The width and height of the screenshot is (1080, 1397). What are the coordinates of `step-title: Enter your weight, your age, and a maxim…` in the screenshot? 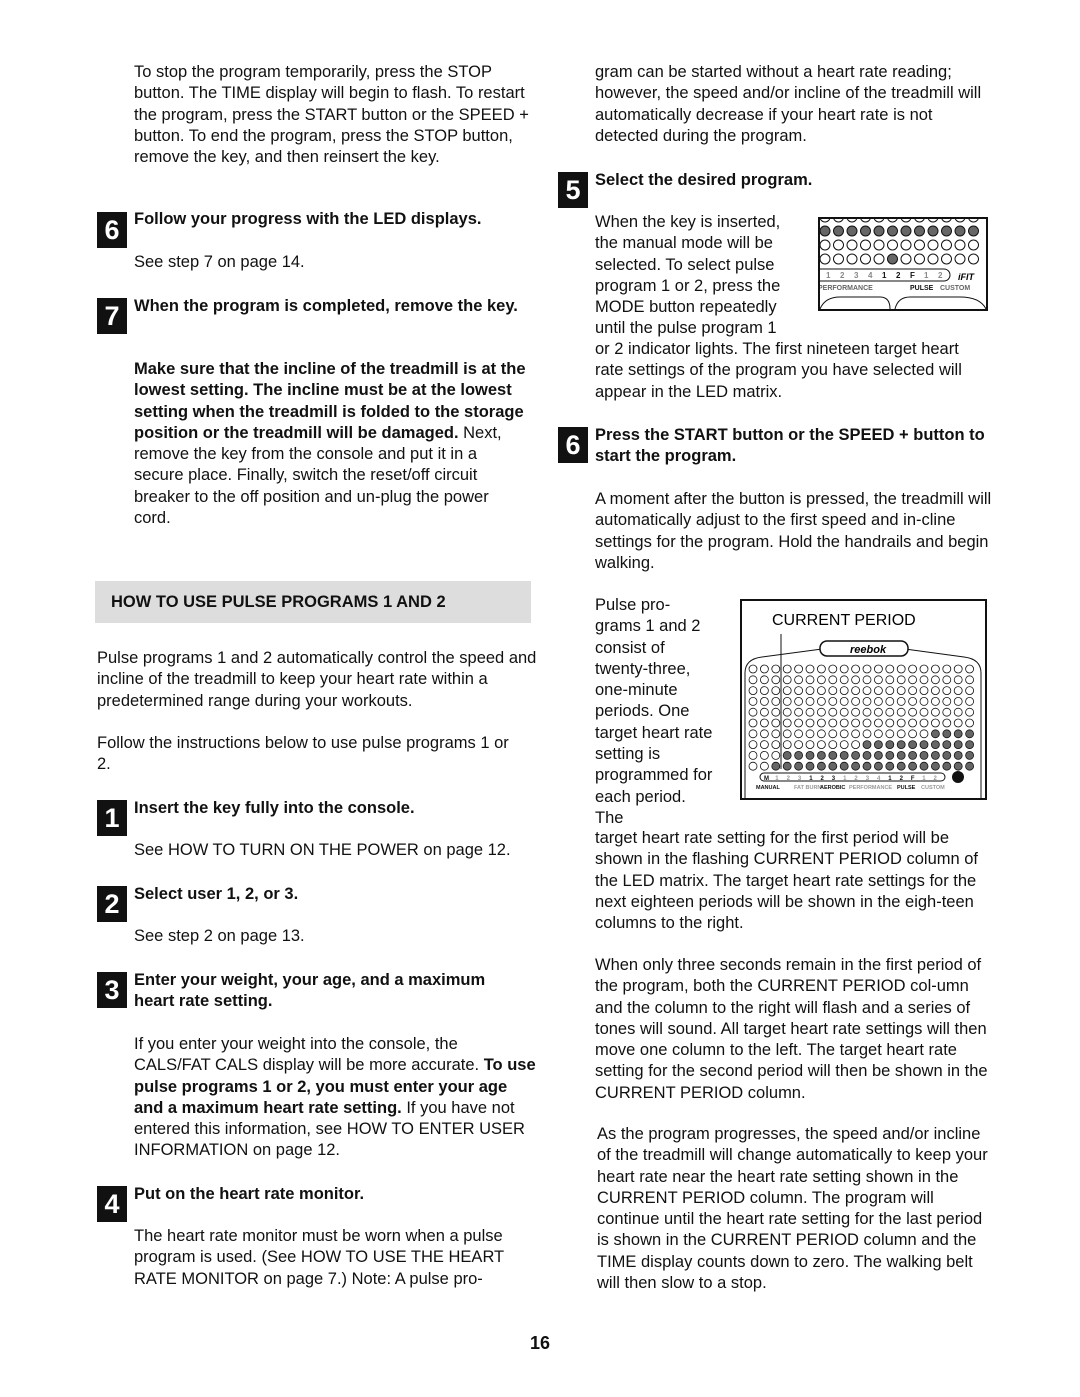 It's located at (310, 991).